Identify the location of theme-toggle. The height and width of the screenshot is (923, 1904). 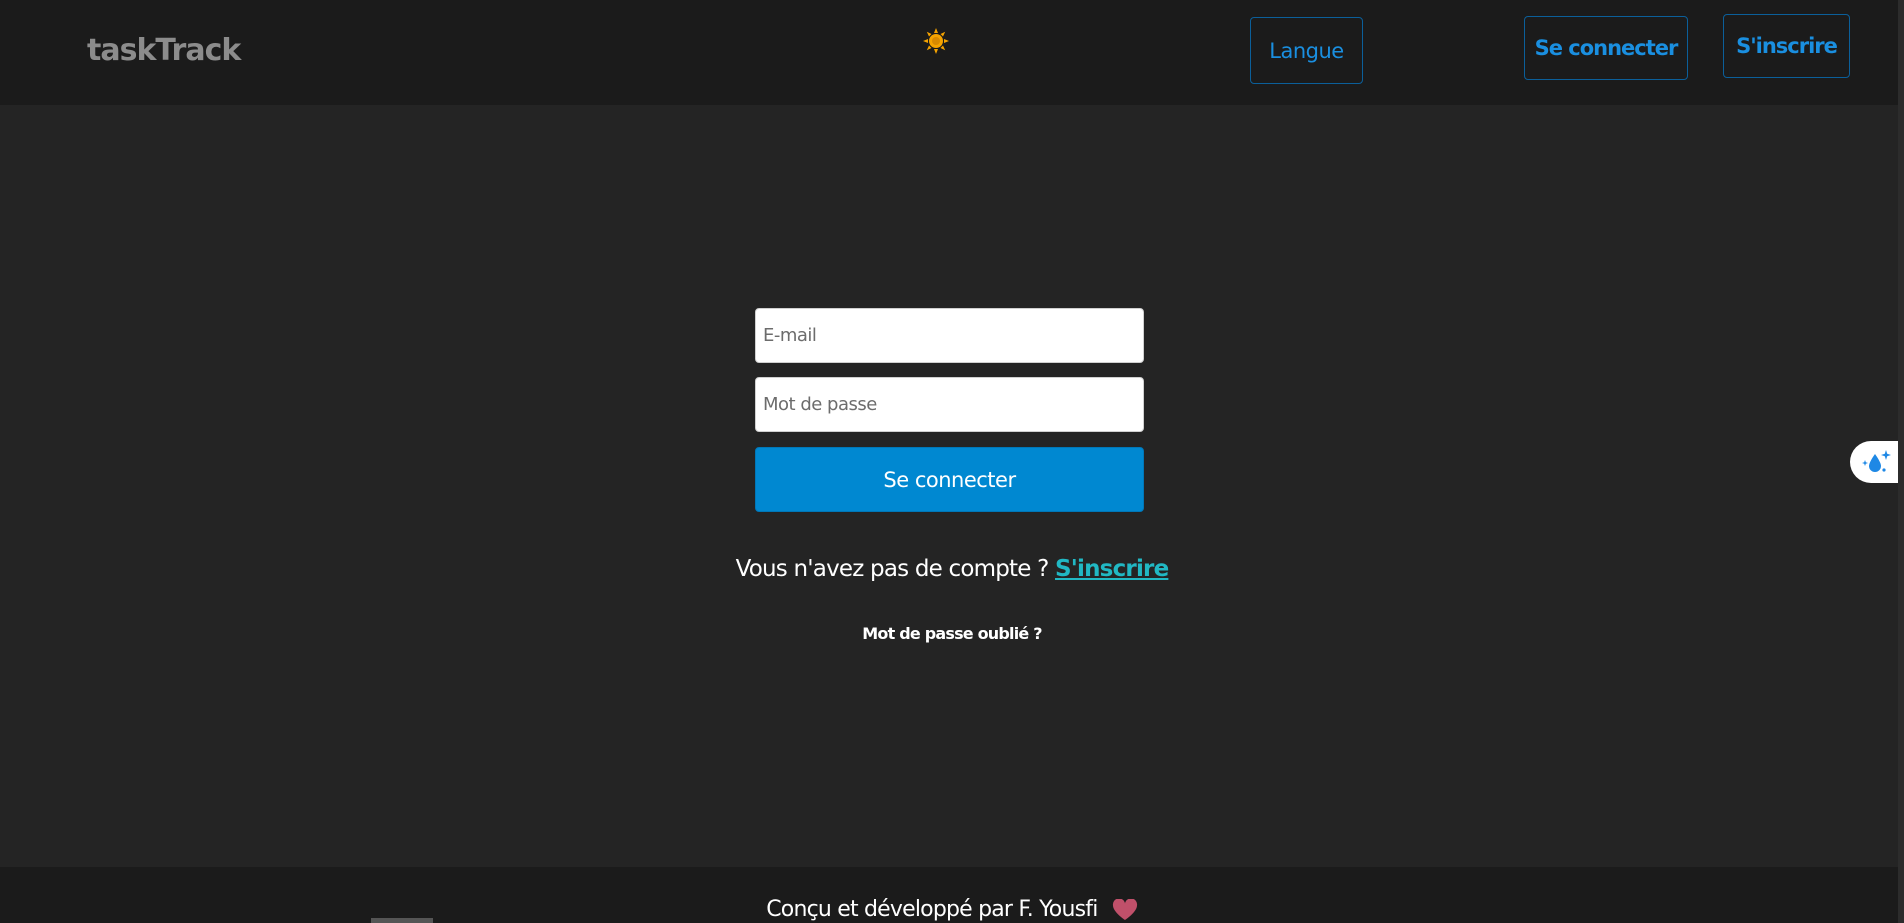
(936, 41).